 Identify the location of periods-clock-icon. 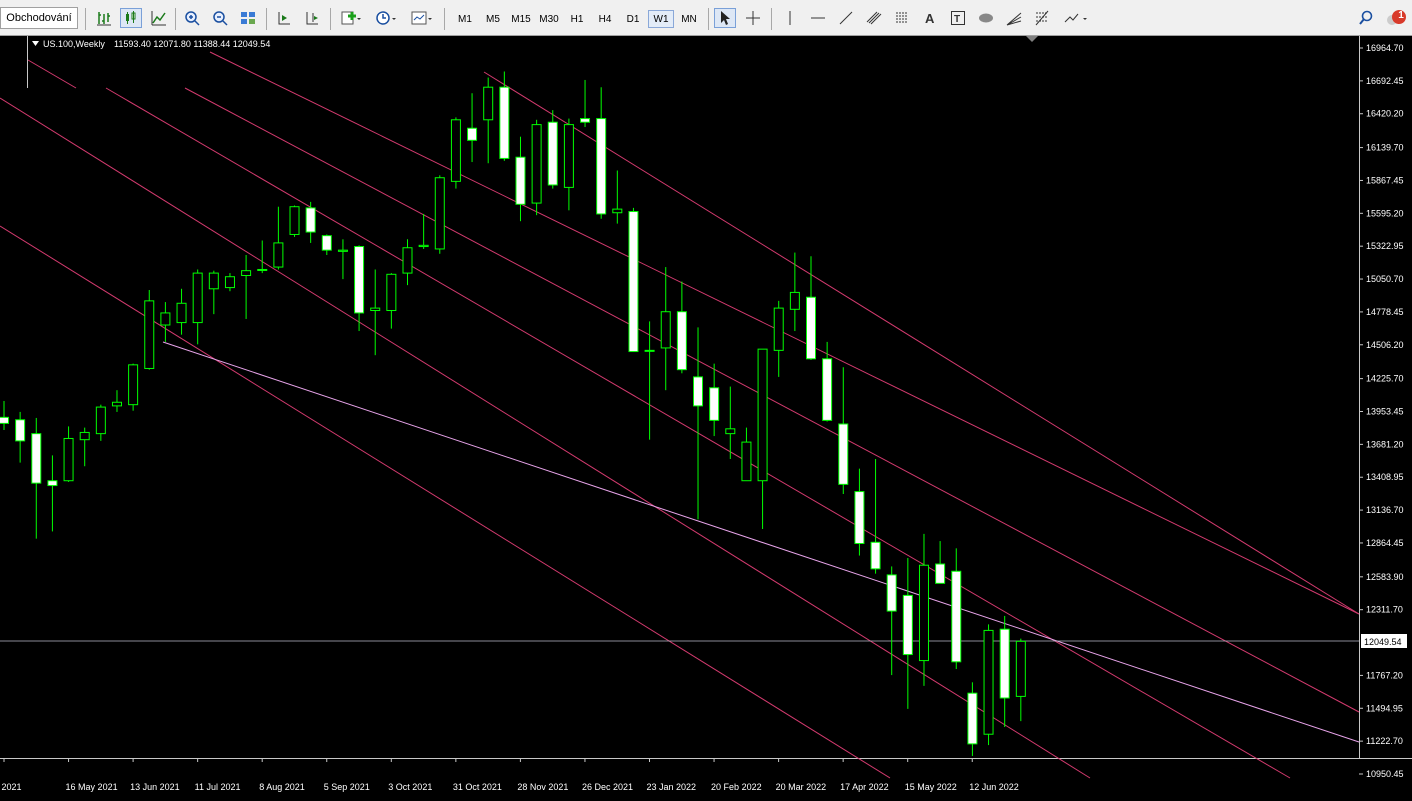
(386, 18).